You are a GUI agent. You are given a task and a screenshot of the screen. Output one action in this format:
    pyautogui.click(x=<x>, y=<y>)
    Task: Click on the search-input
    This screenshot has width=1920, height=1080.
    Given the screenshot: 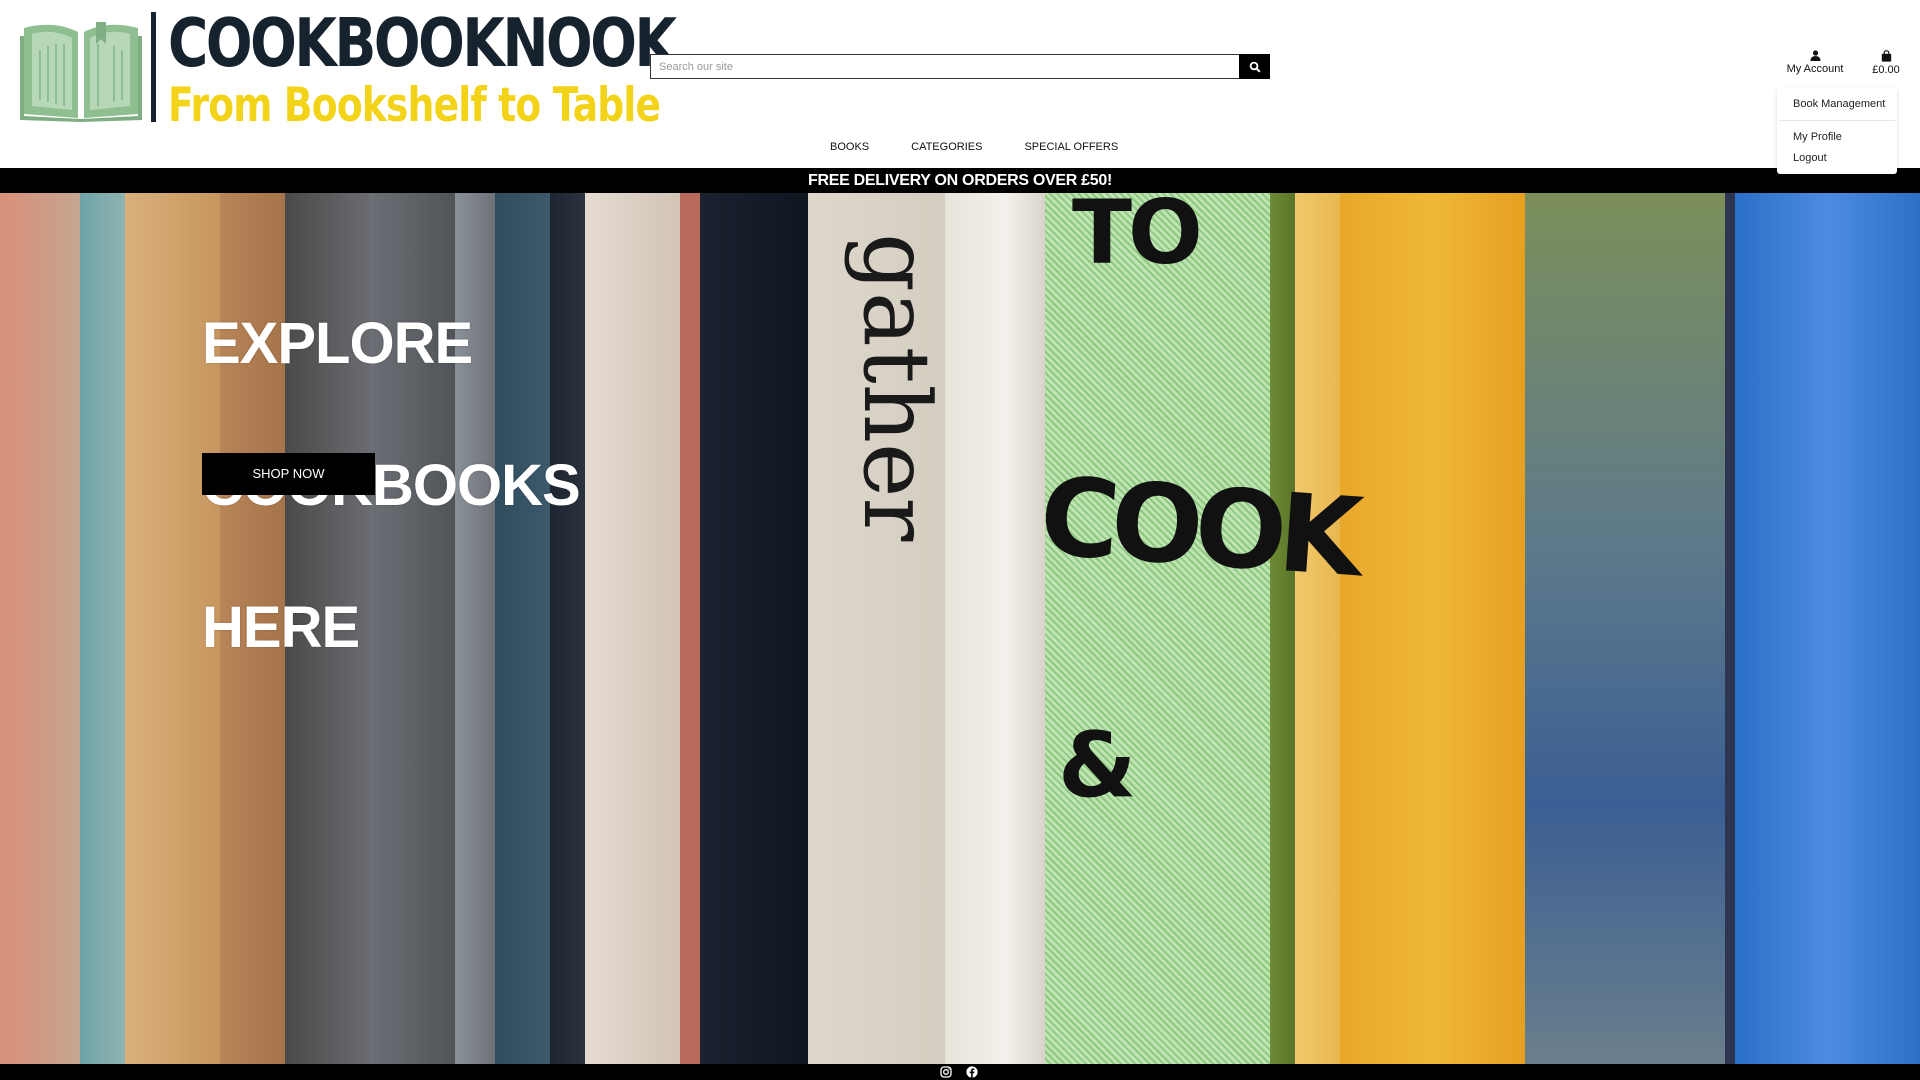 What is the action you would take?
    pyautogui.click(x=944, y=66)
    